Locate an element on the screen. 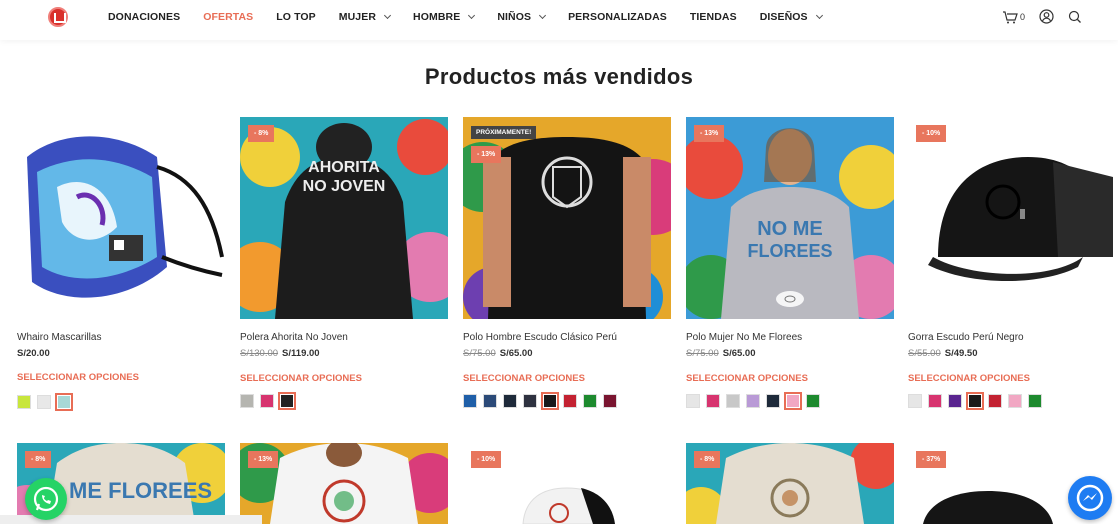 The height and width of the screenshot is (524, 1118). nav-item-donaciones: DONACIONES is located at coordinates (144, 17).